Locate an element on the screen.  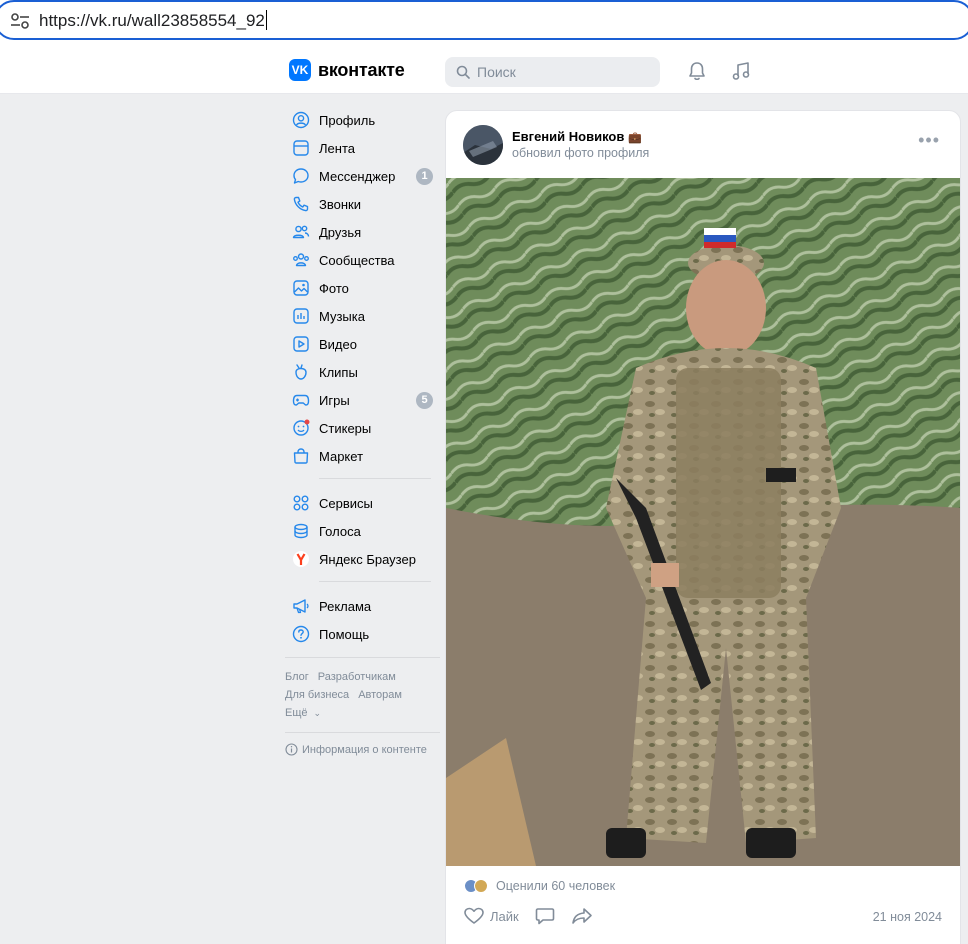
games-icon is located at coordinates (301, 400).